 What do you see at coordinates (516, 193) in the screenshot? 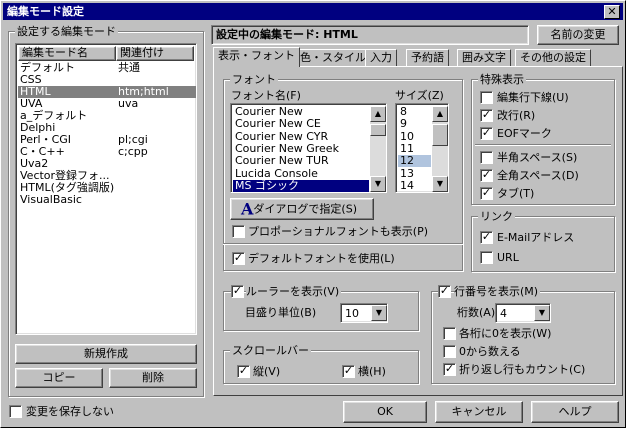
I see `special-label: タブ(T)` at bounding box center [516, 193].